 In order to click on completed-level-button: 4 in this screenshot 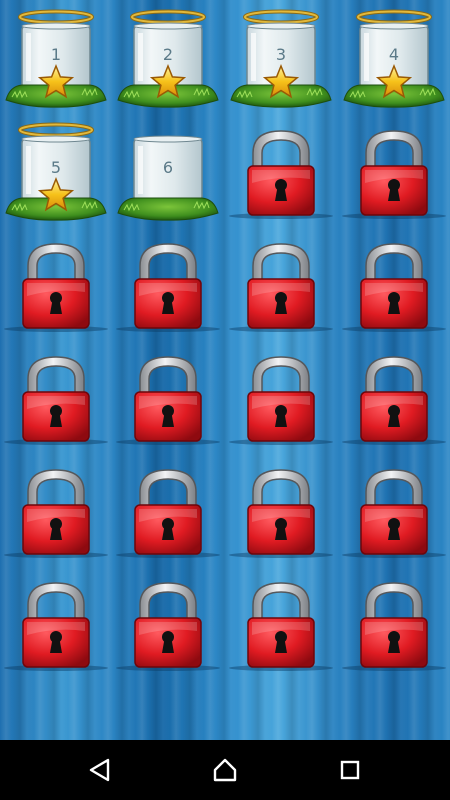, I will do `click(394, 56)`.